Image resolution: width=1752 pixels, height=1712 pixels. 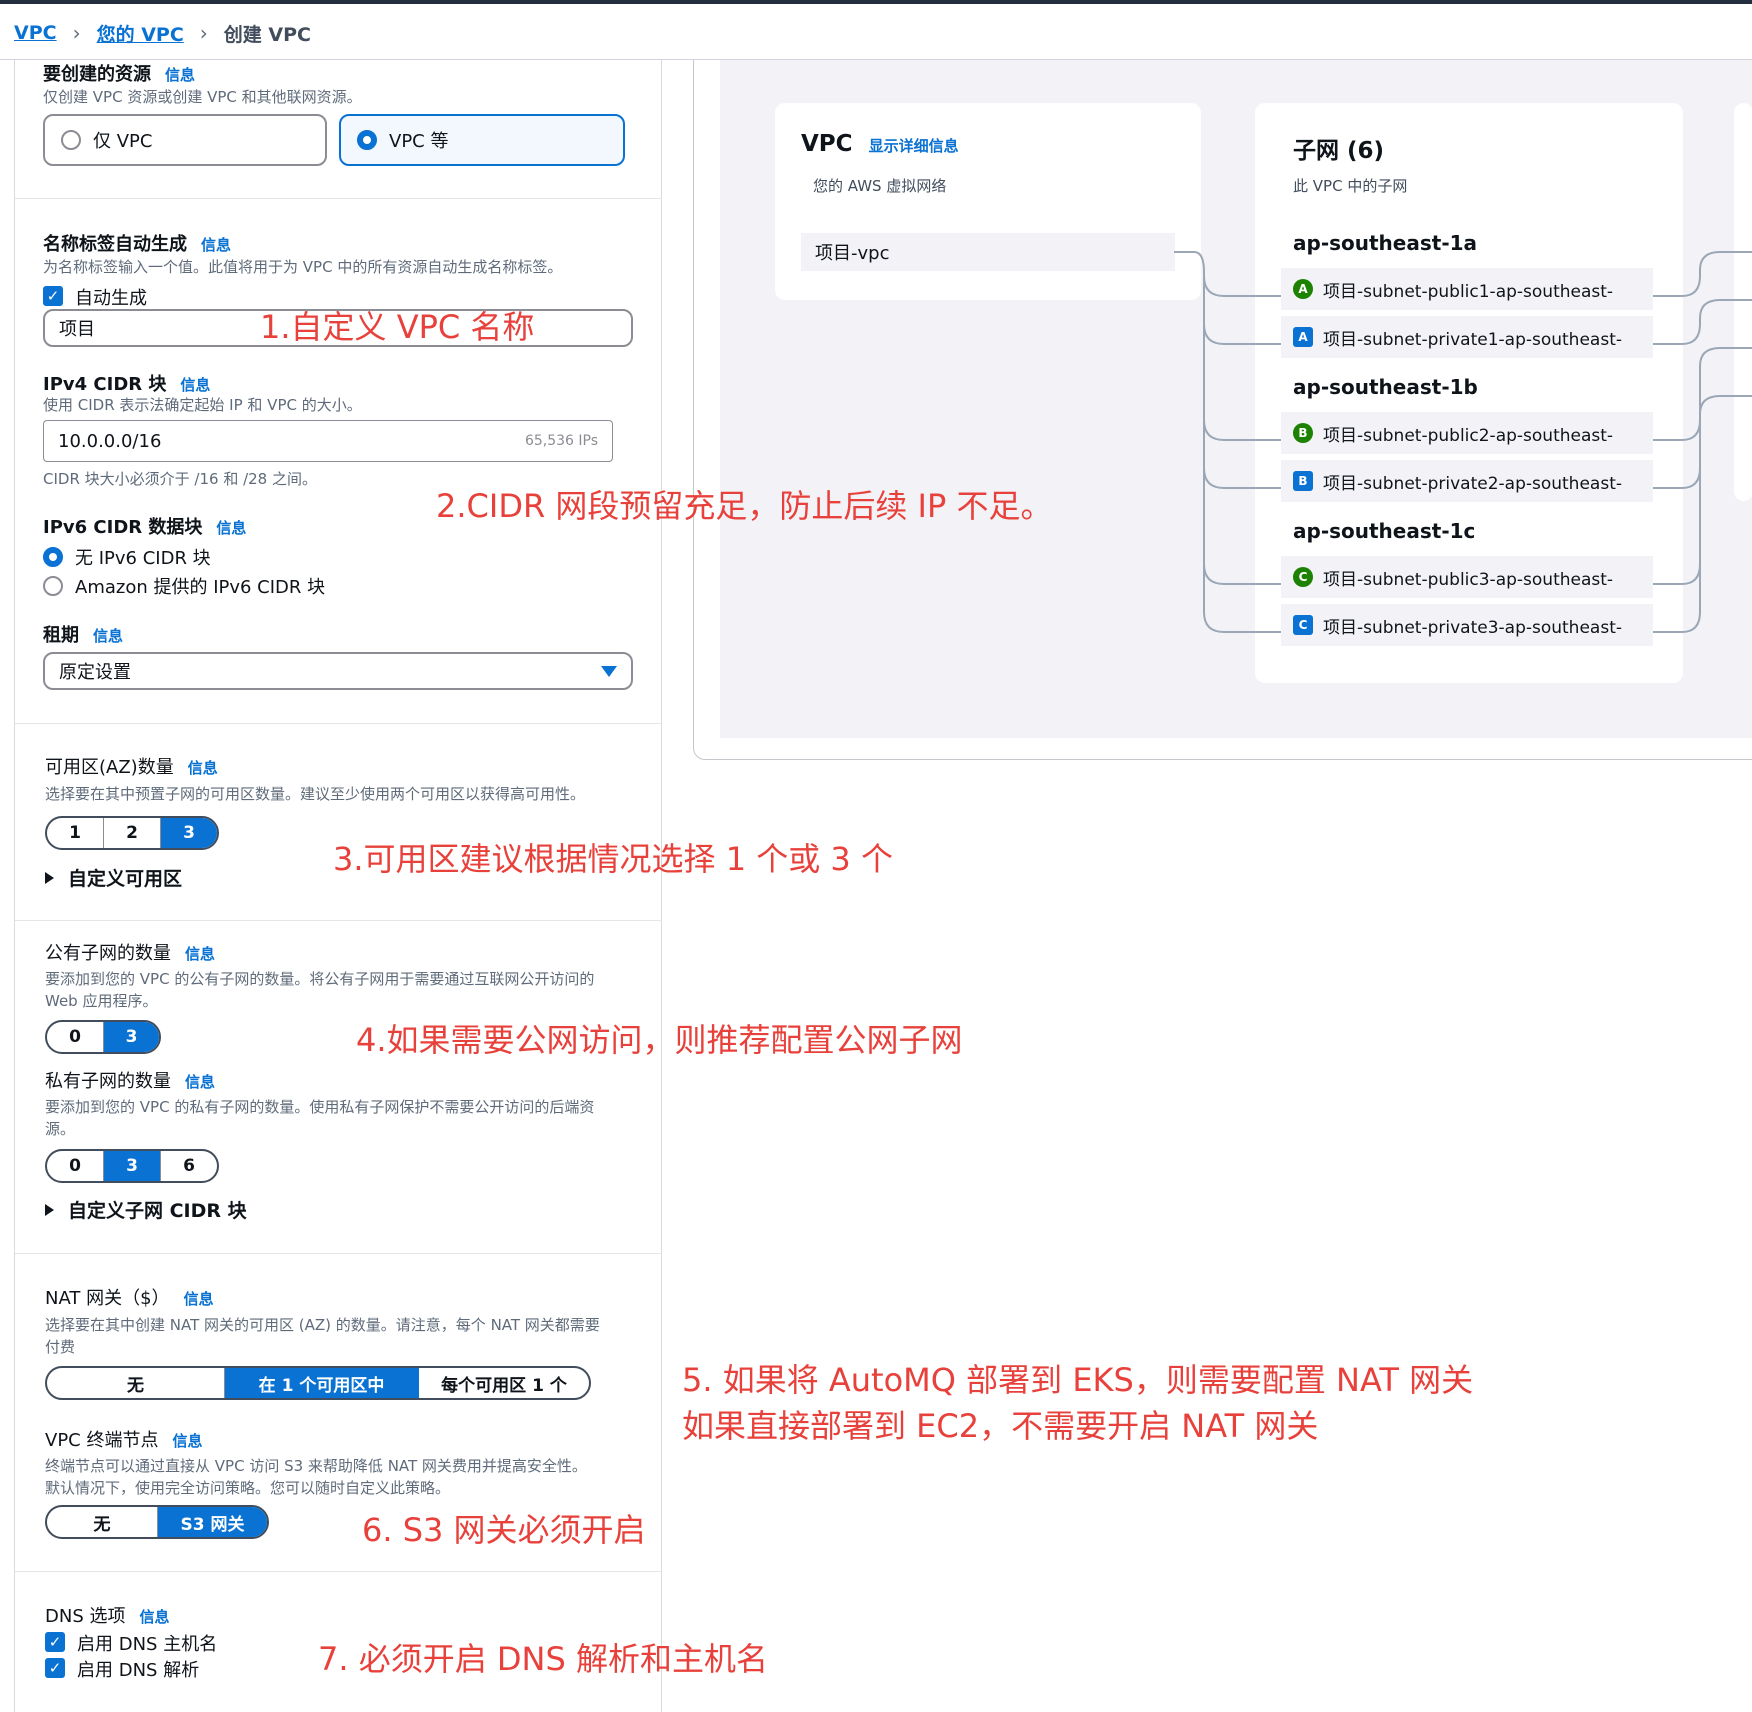 I want to click on private-subnets-option-3: 3, so click(x=132, y=1166).